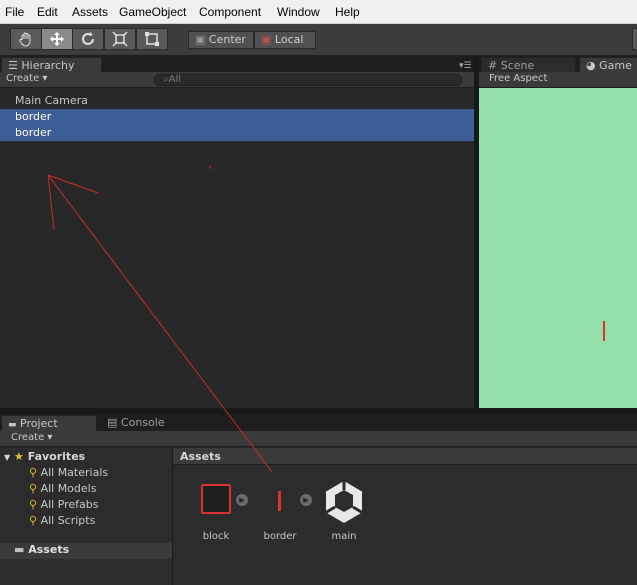  Describe the element at coordinates (493, 65) in the screenshot. I see `scene-grid-icon: #` at that location.